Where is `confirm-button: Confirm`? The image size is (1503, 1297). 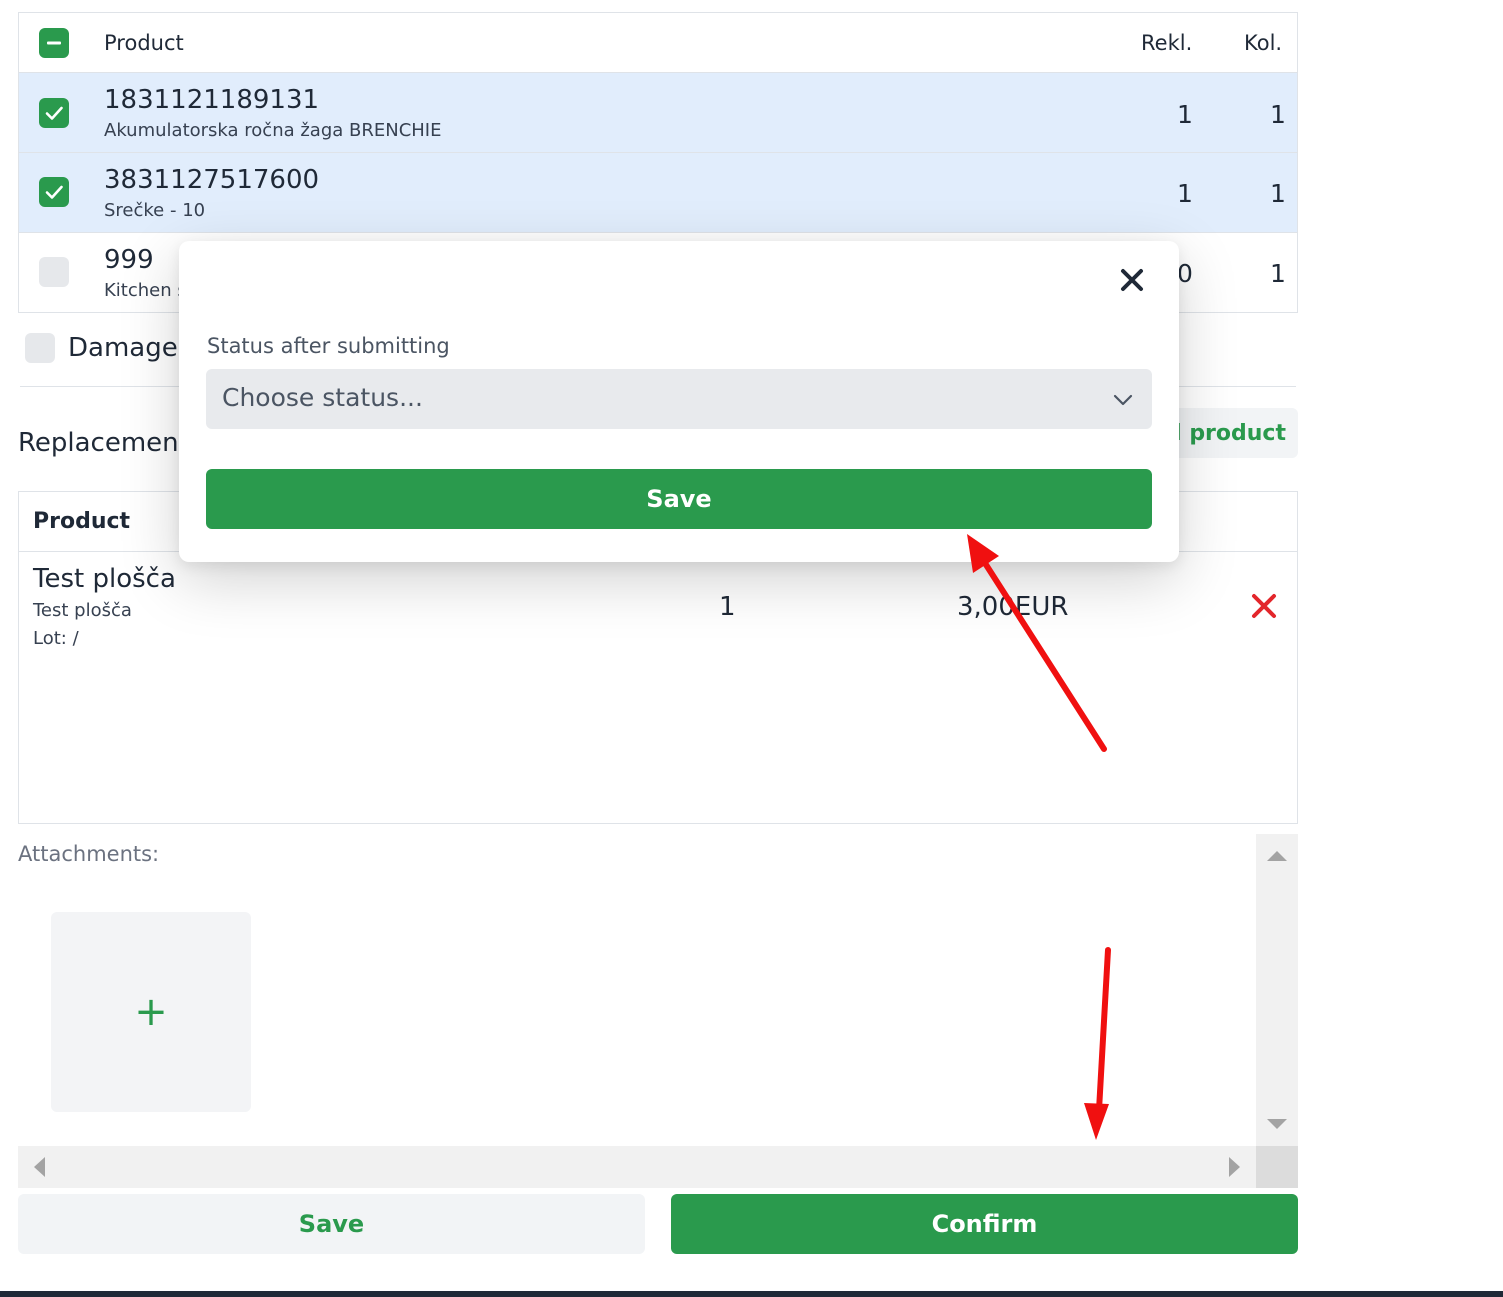
confirm-button: Confirm is located at coordinates (984, 1224).